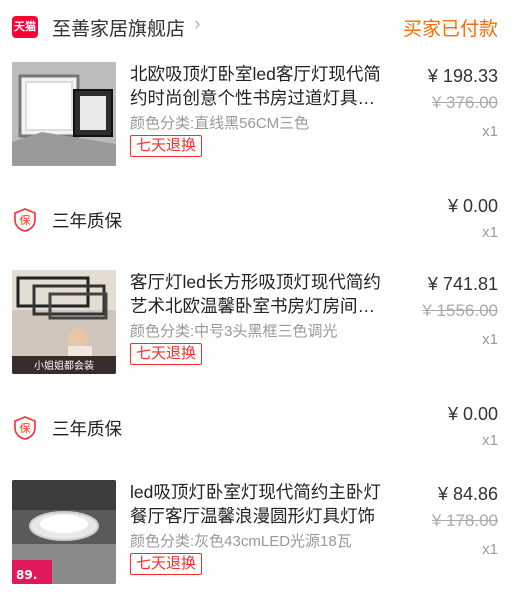 This screenshot has height=603, width=518. I want to click on shop-name: 至善家居旗舰店, so click(118, 27).